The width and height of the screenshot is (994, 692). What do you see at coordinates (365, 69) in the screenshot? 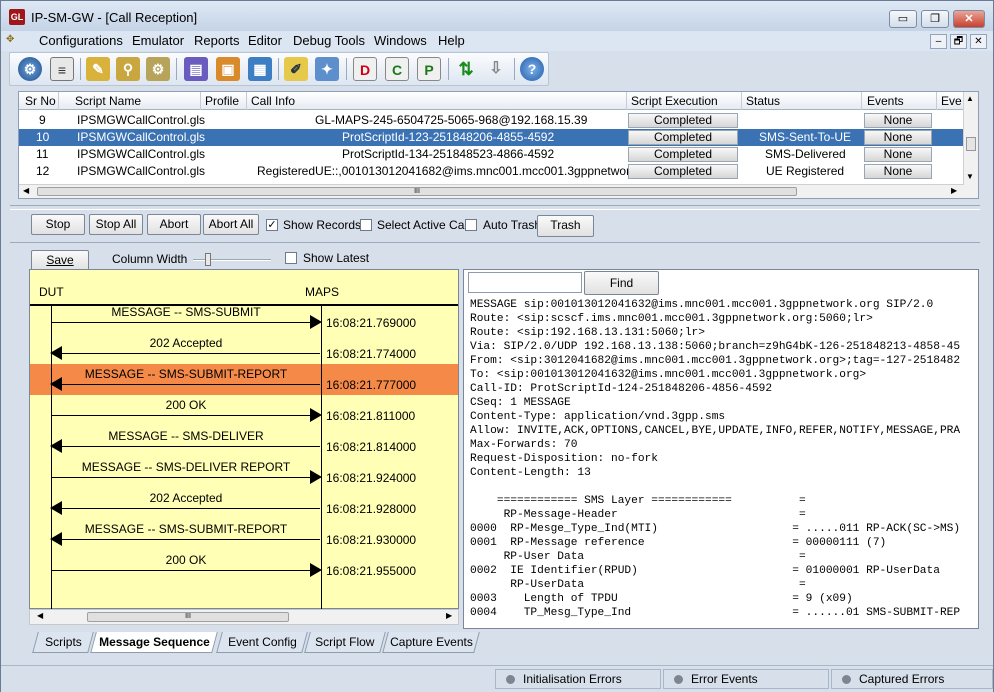
I see `script-d-icon: D` at bounding box center [365, 69].